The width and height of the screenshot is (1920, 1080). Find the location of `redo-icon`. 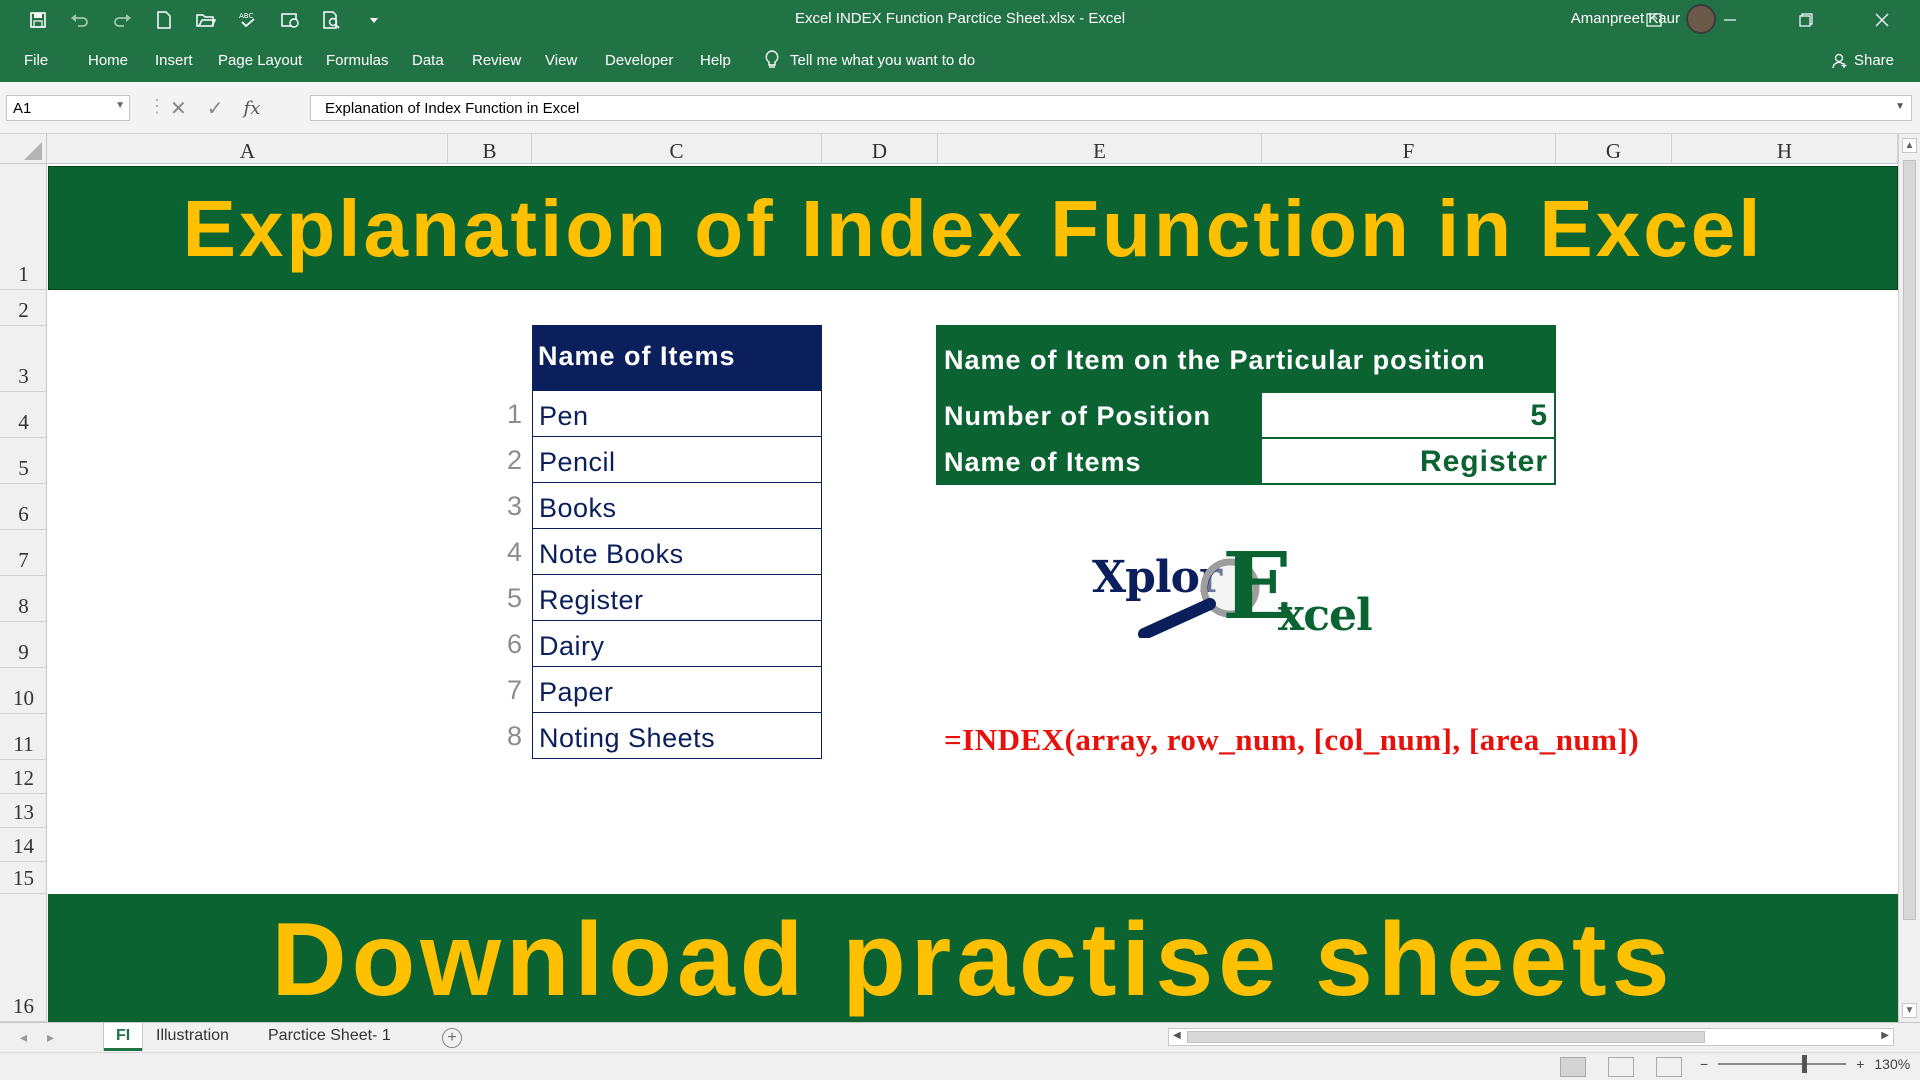

redo-icon is located at coordinates (122, 20).